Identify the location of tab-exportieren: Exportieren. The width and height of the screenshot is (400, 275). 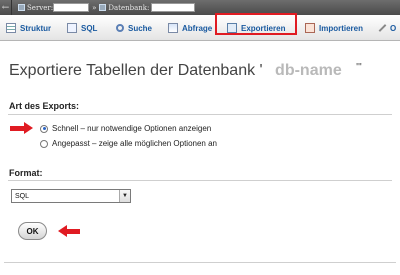
(256, 28).